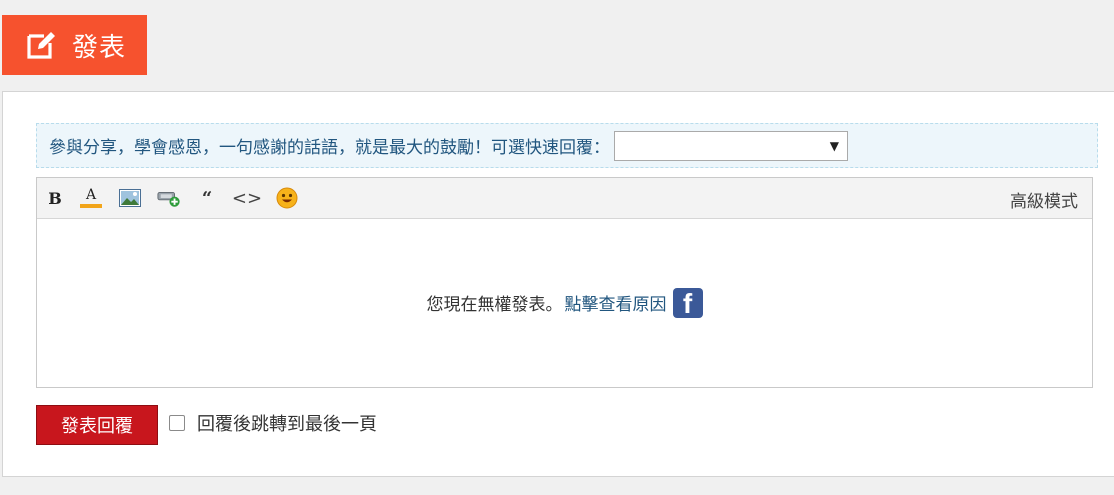 The height and width of the screenshot is (495, 1114). I want to click on link-icon-graphic, so click(168, 199).